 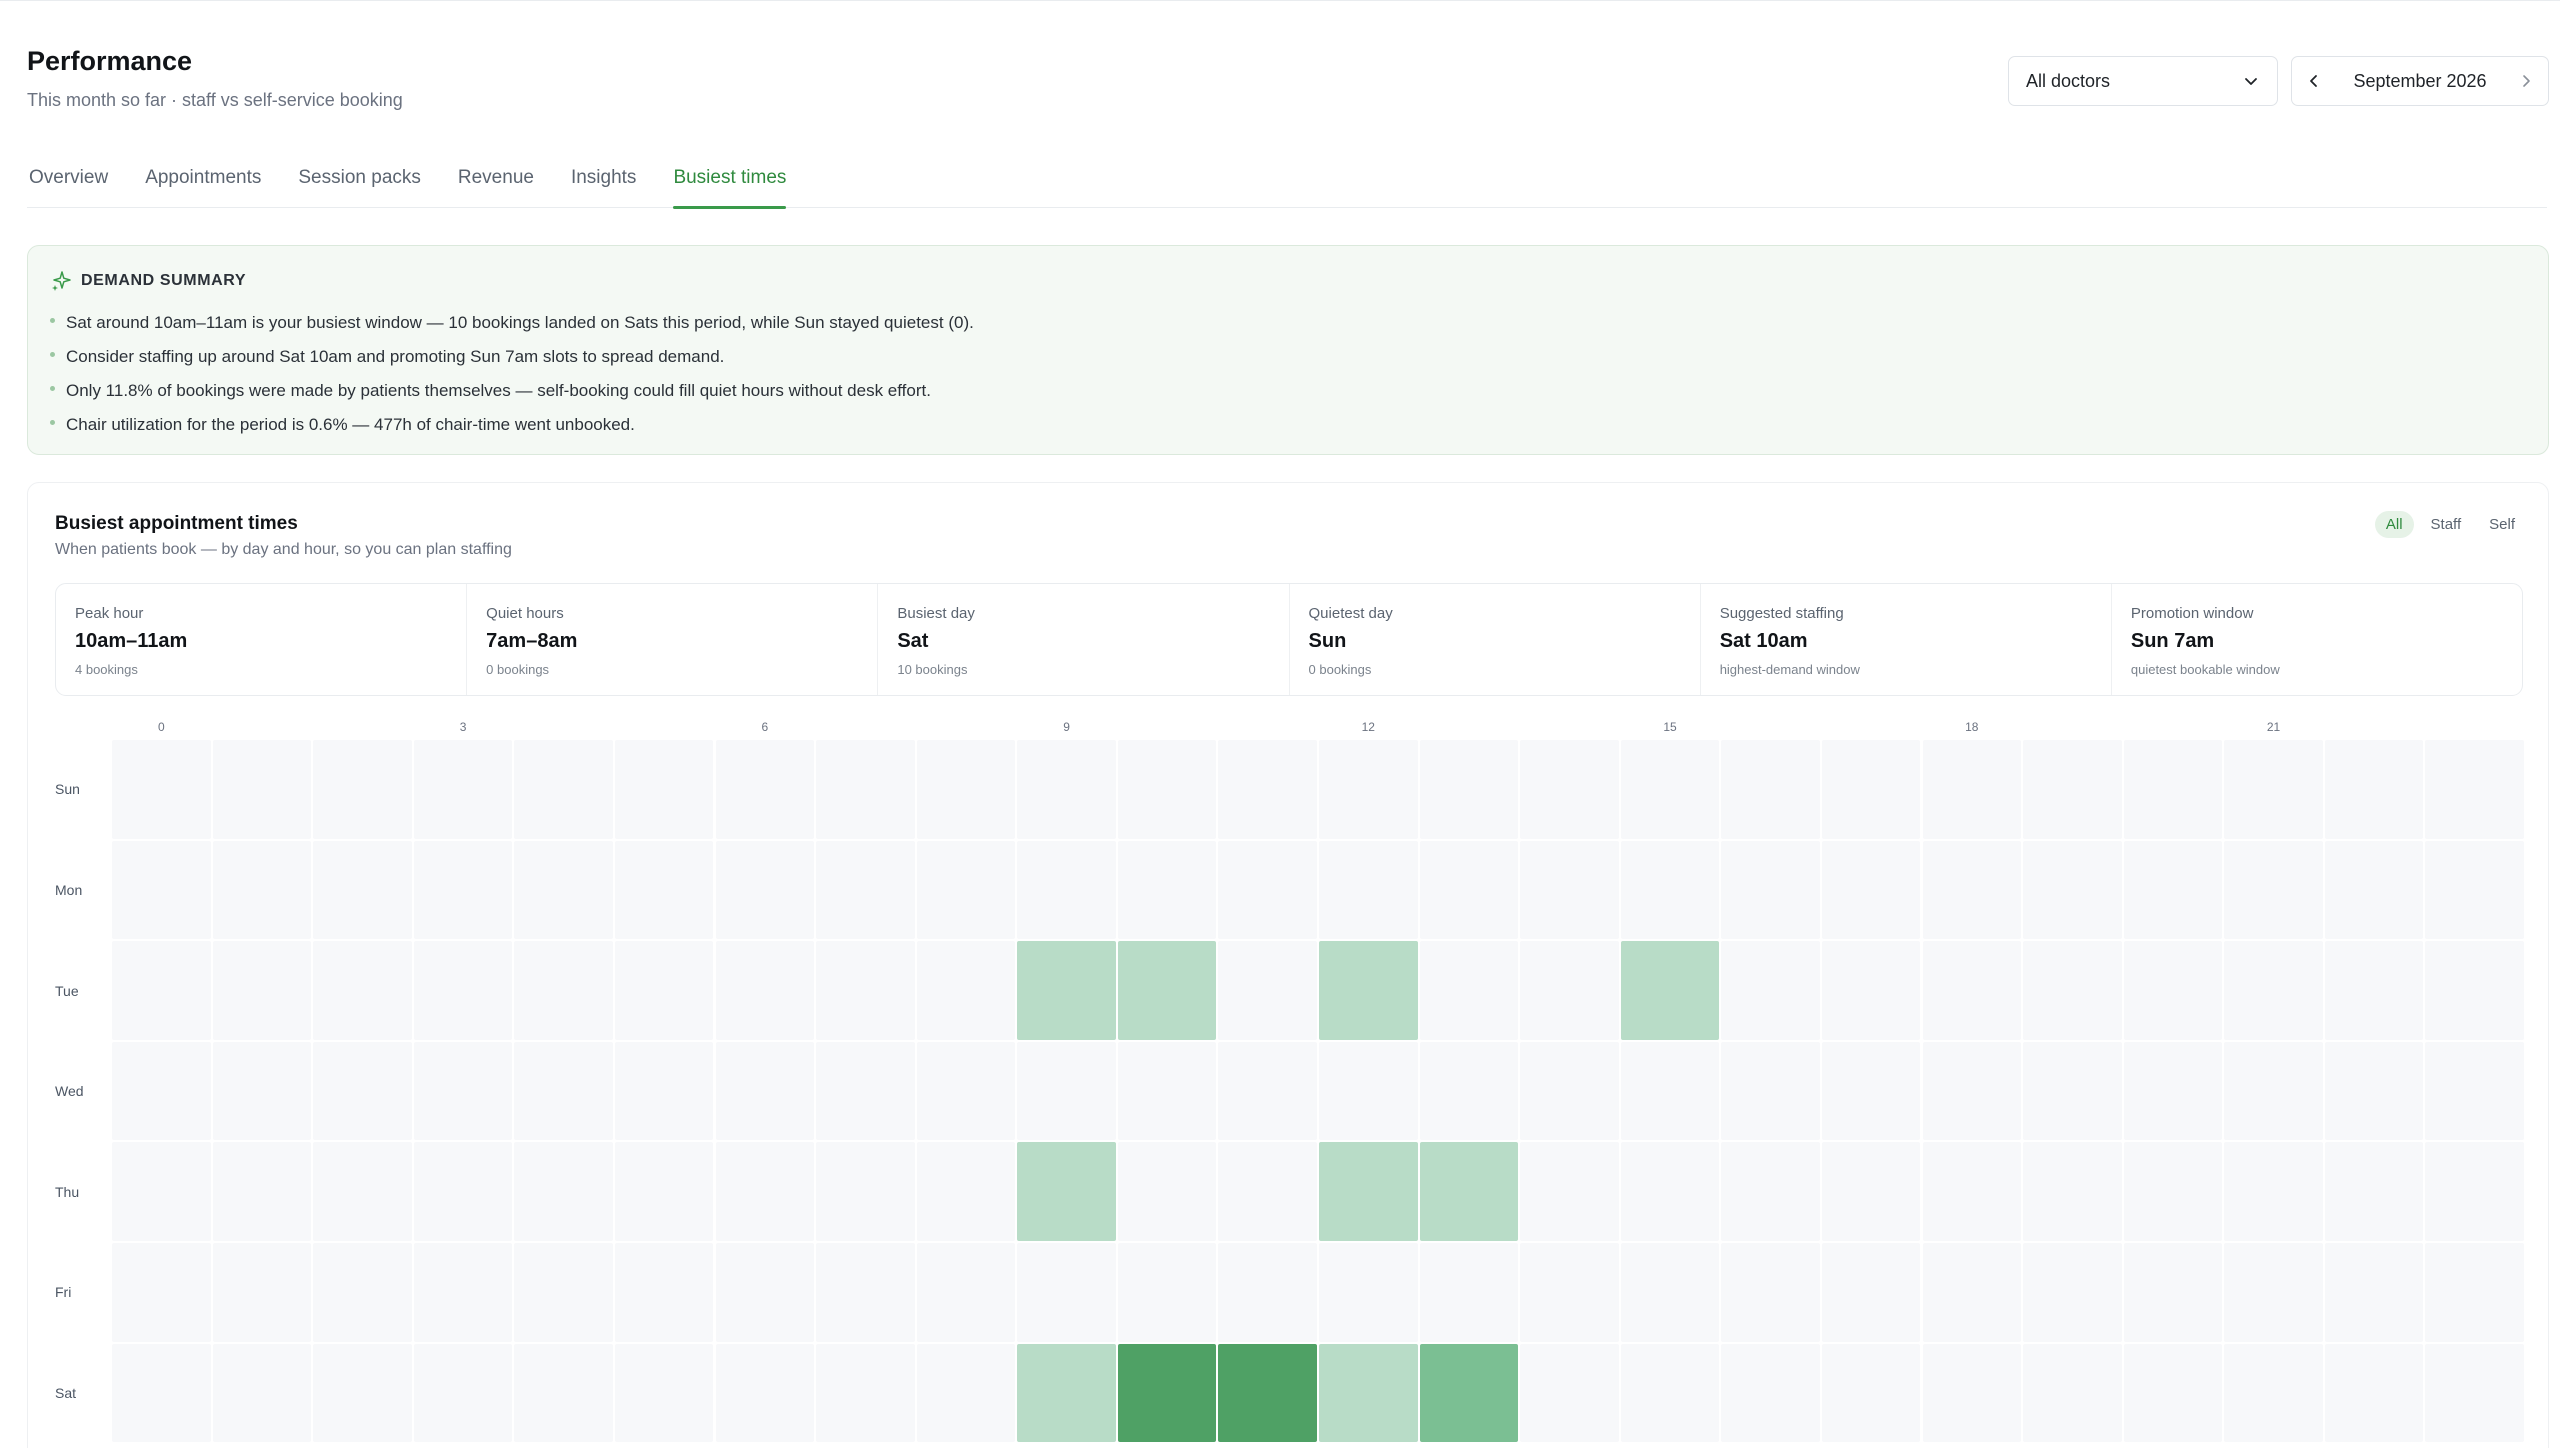 I want to click on filter-all: All, so click(x=2394, y=524).